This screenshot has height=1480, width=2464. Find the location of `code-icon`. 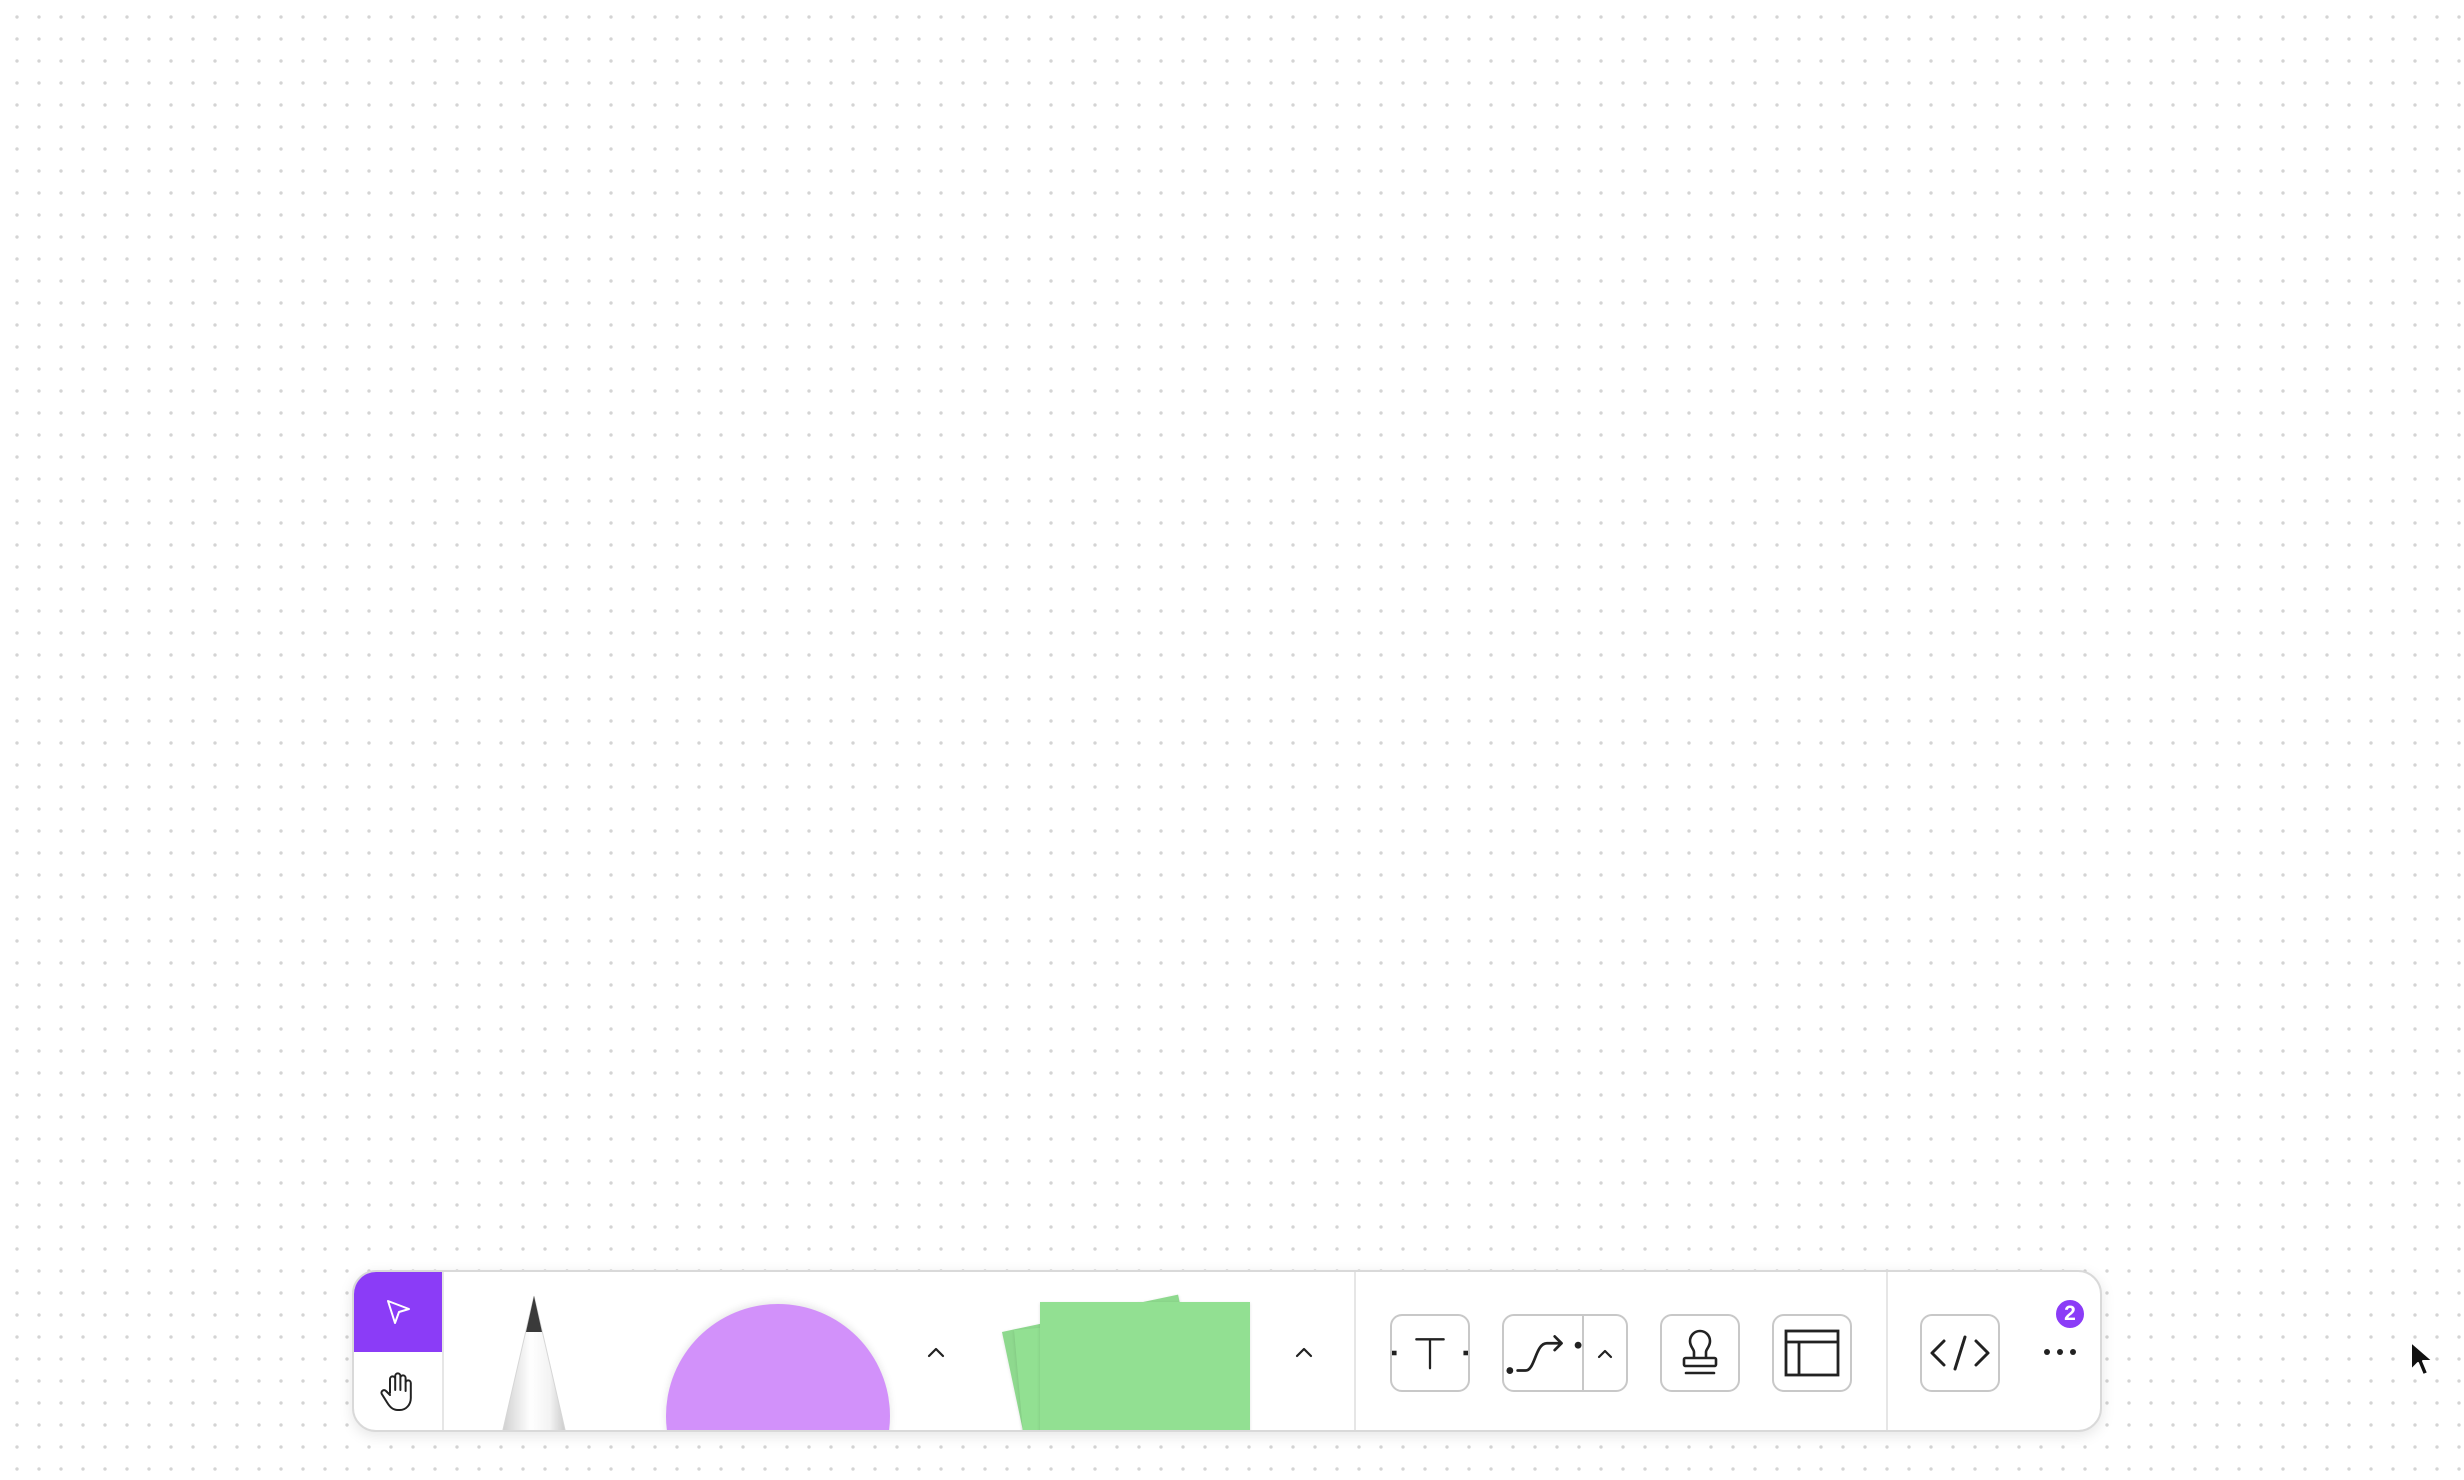

code-icon is located at coordinates (1960, 1353).